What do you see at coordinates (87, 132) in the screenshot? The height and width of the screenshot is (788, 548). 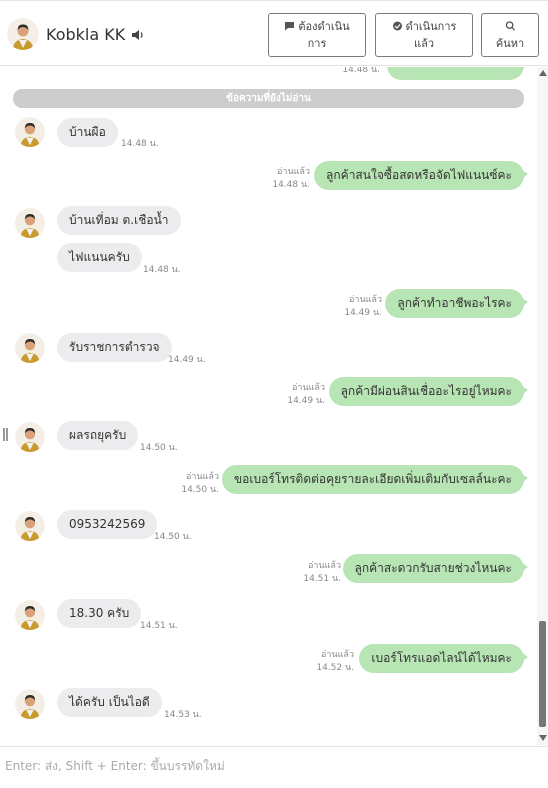 I see `message-bubble-incoming: บ้านผือ` at bounding box center [87, 132].